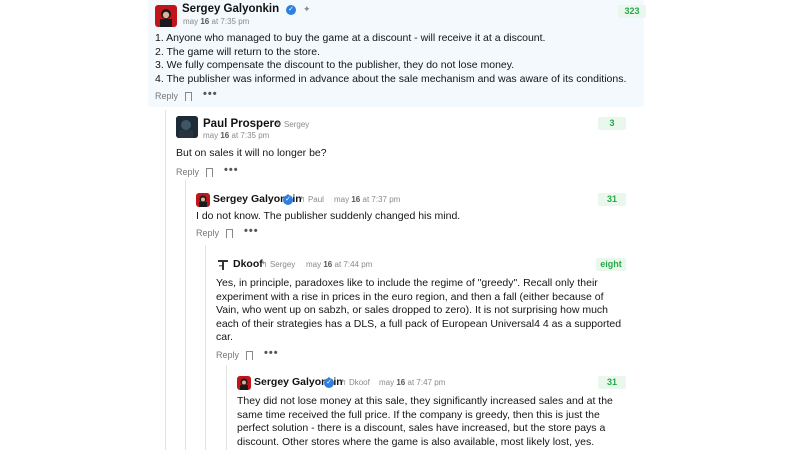 This screenshot has width=800, height=450. Describe the element at coordinates (251, 153) in the screenshot. I see `comment-line: But on sales it will no longer be?` at that location.